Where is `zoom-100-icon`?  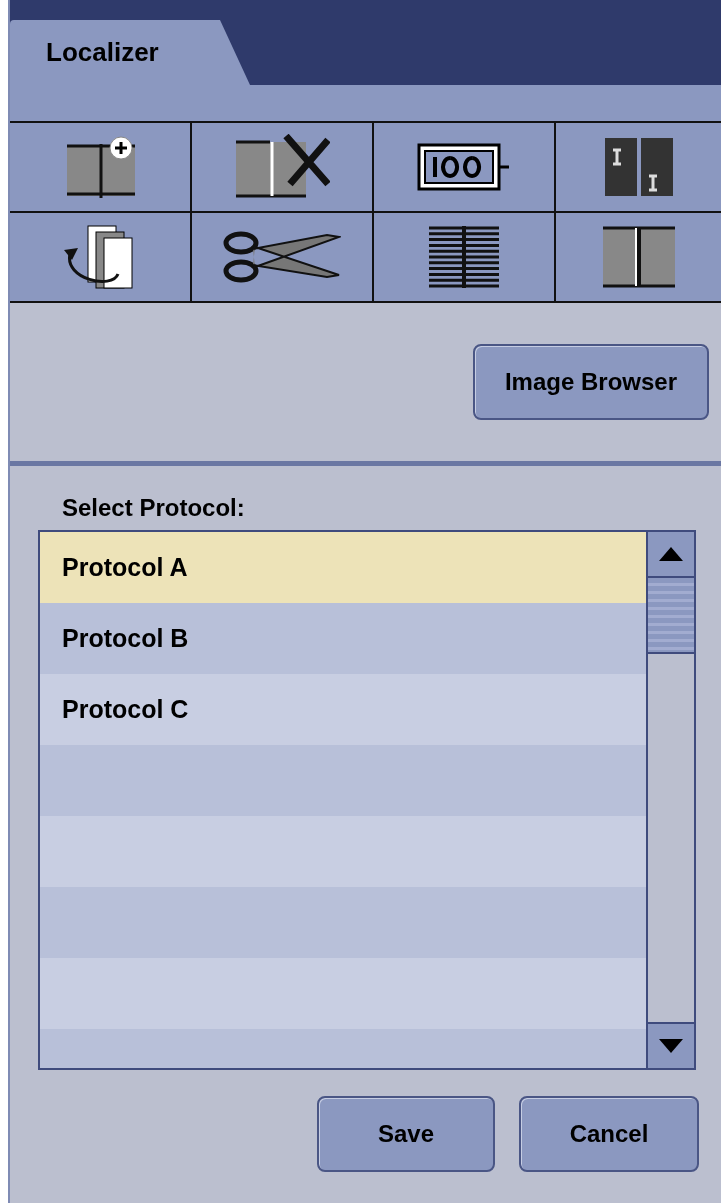 zoom-100-icon is located at coordinates (464, 167).